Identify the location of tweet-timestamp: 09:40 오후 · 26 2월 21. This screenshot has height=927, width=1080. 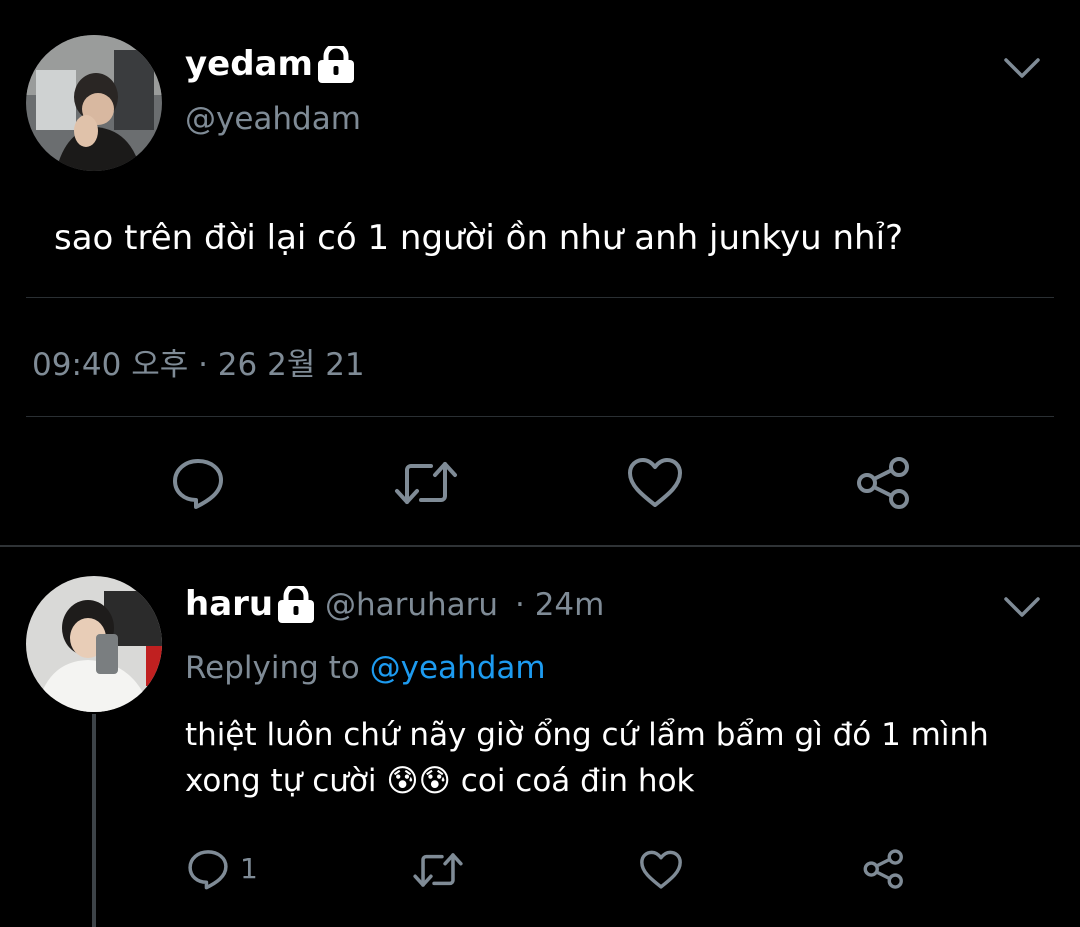
(198, 365).